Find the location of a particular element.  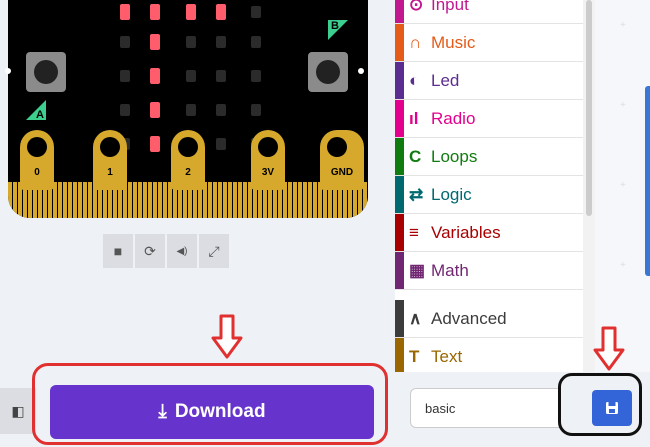

download-label: Download is located at coordinates (220, 411).